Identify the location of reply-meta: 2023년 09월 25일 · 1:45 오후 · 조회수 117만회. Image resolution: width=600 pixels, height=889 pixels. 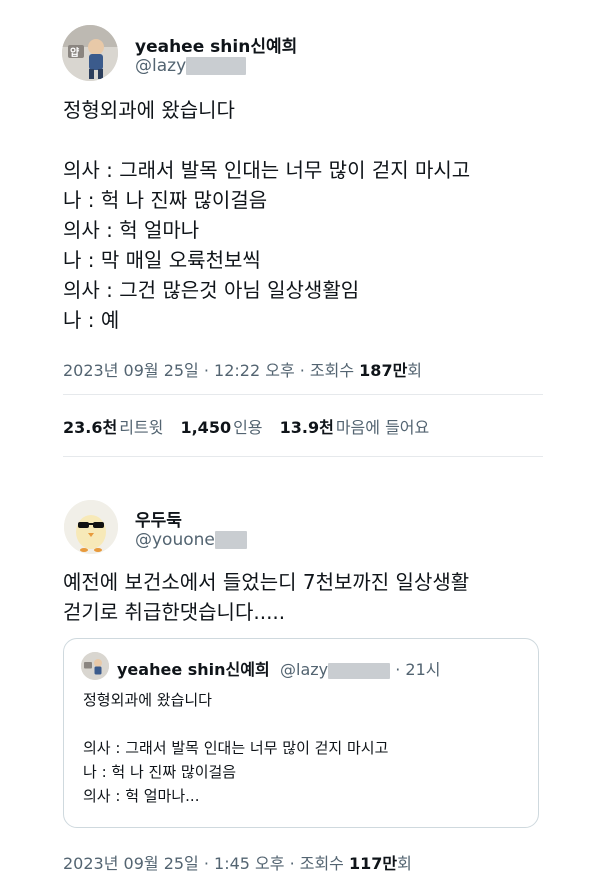
(237, 862).